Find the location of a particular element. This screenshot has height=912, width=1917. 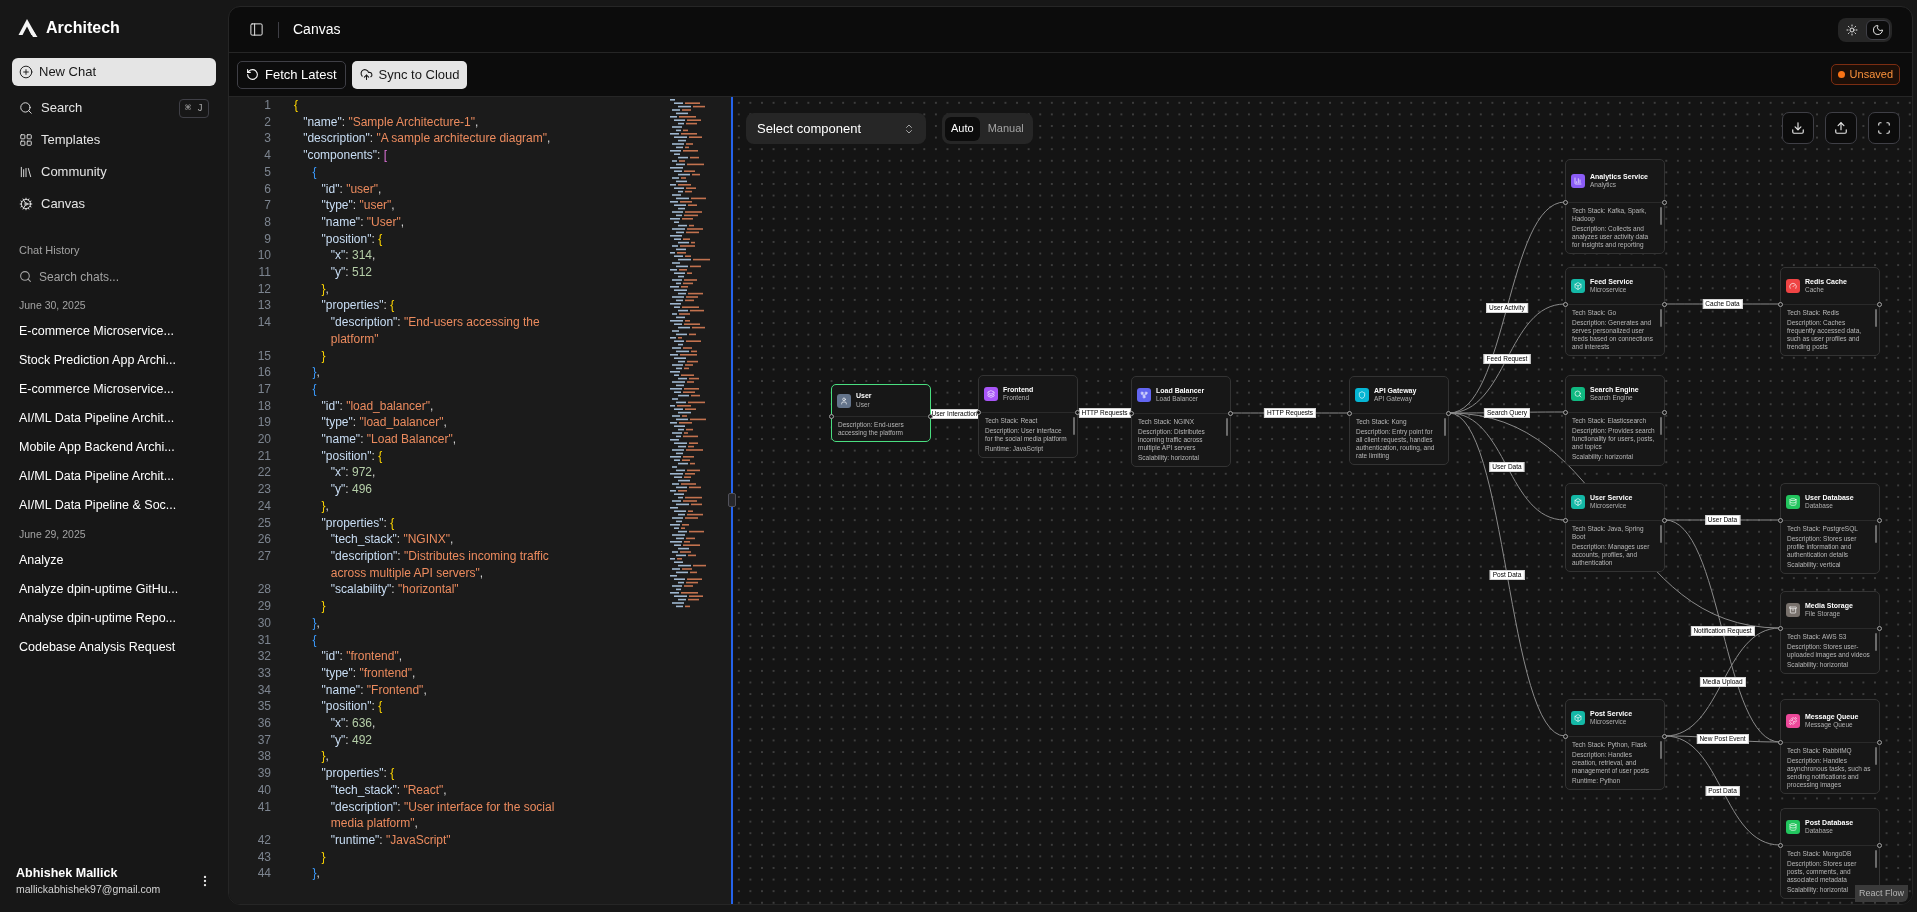

code-line: "name": "Frontend", is located at coordinates (374, 690).